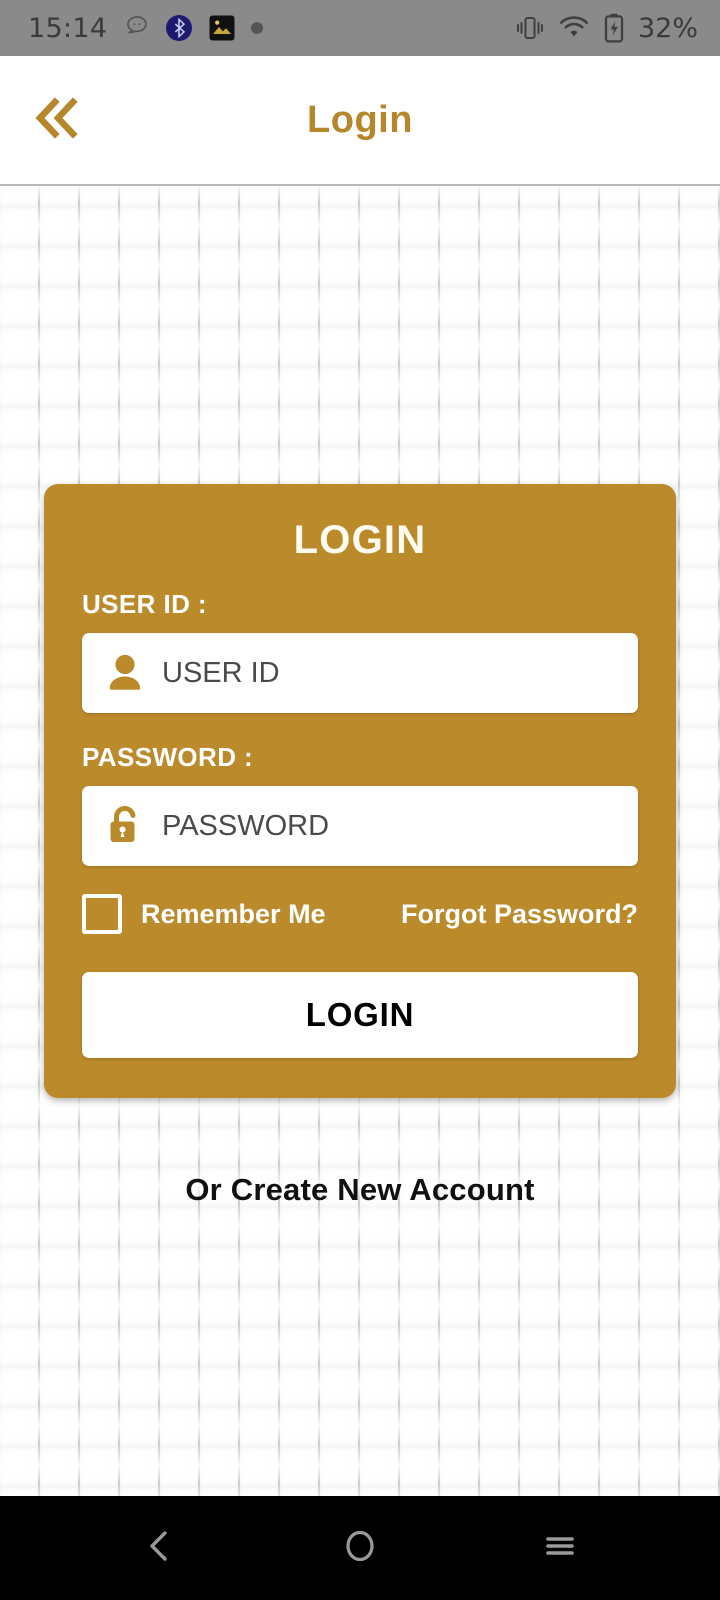  What do you see at coordinates (360, 727) in the screenshot?
I see `field-spacer` at bounding box center [360, 727].